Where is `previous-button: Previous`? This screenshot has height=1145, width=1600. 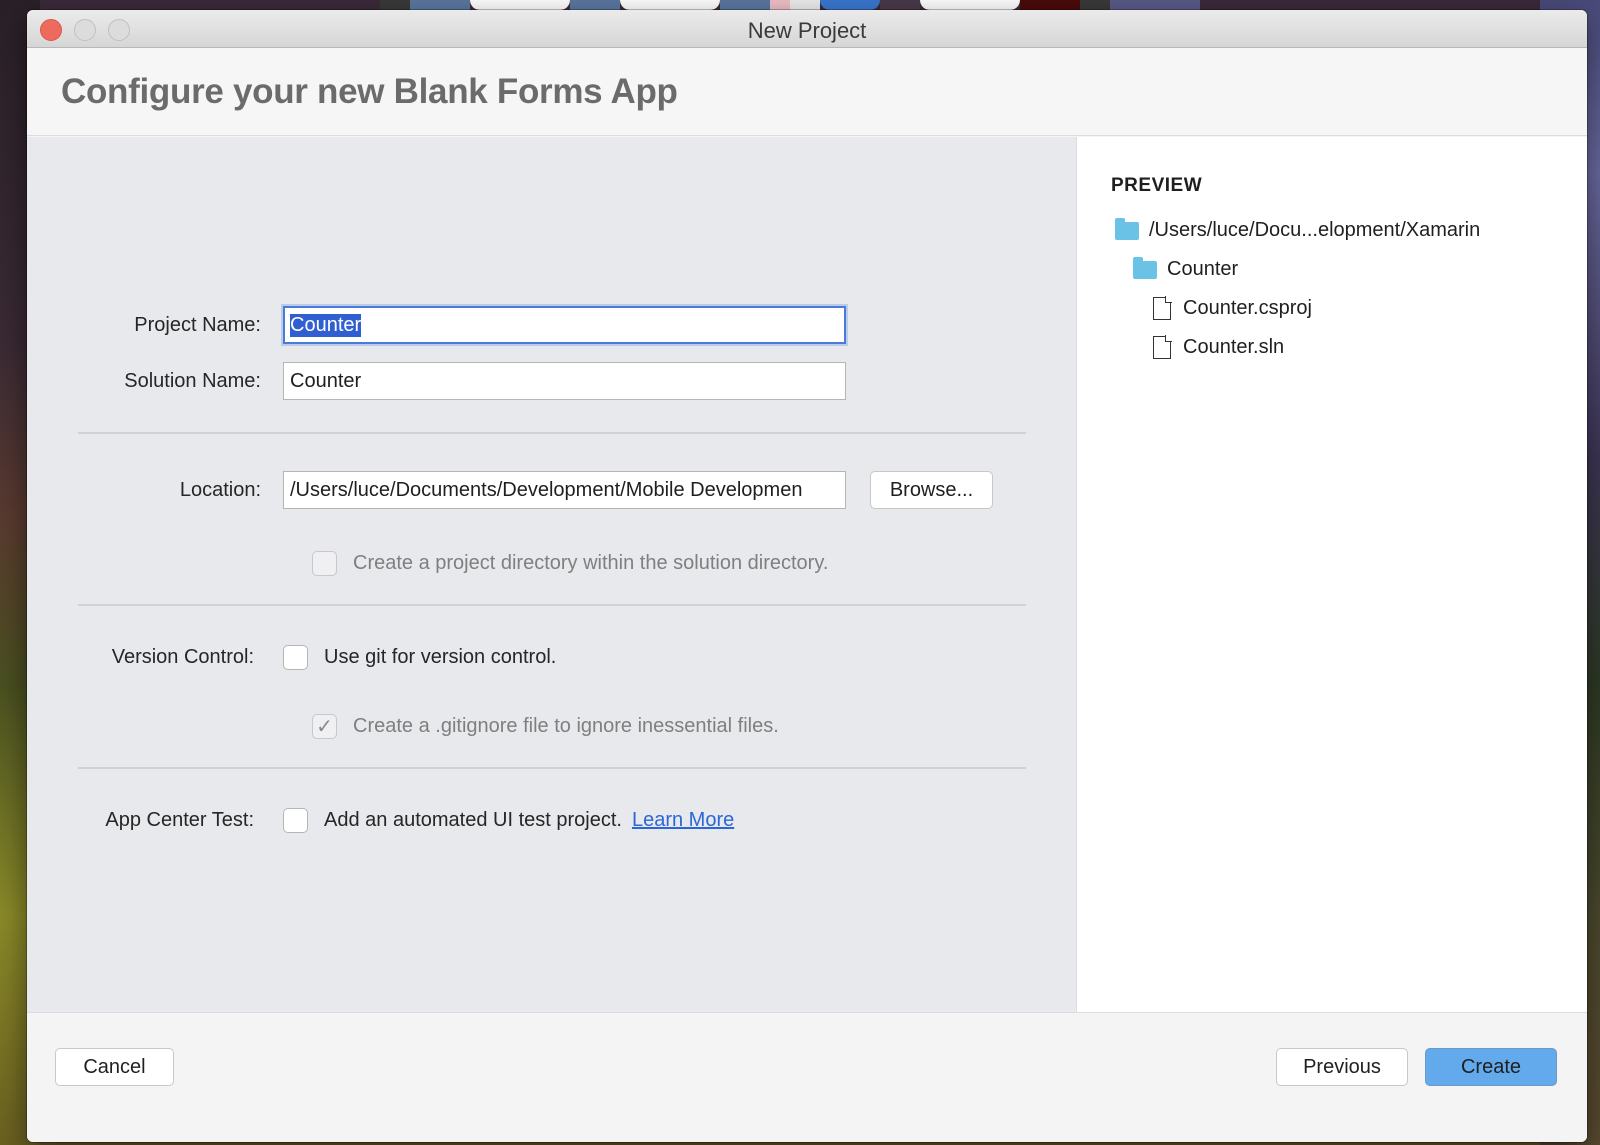
previous-button: Previous is located at coordinates (1342, 1067).